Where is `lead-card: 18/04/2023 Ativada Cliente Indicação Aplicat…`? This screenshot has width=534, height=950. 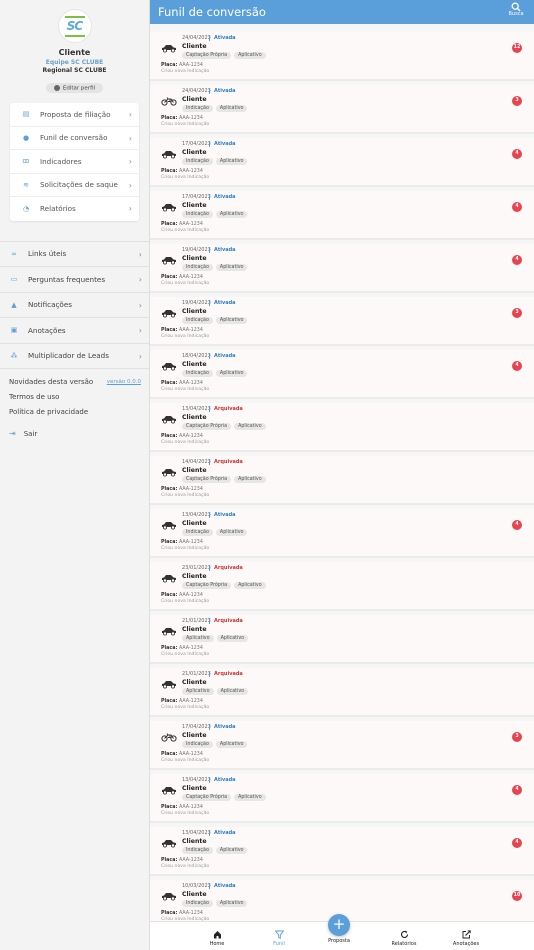
lead-card: 18/04/2023 Ativada Cliente Indicação Aplicat… is located at coordinates (342, 374).